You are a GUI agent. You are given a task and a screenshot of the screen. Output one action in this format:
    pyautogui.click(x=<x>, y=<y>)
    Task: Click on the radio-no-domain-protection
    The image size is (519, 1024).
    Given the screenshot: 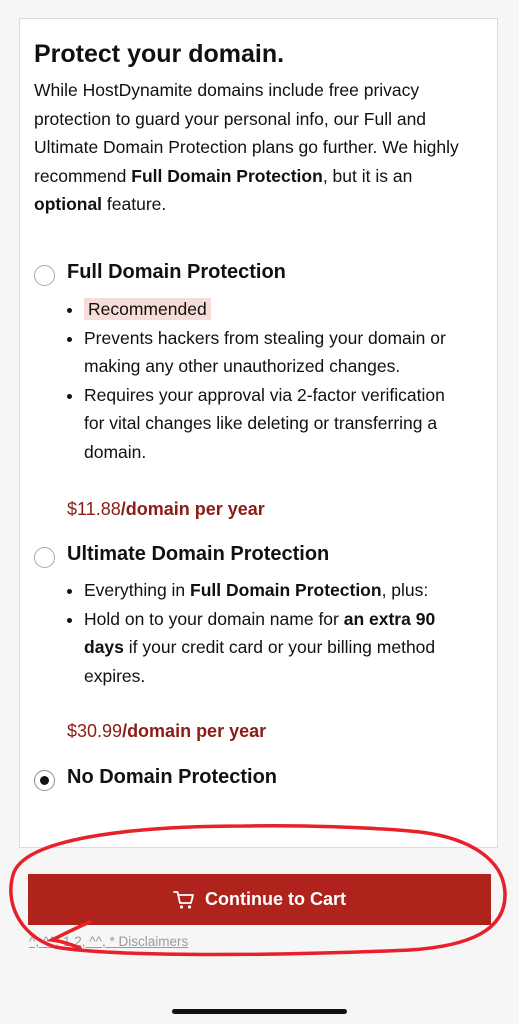 What is the action you would take?
    pyautogui.click(x=44, y=780)
    